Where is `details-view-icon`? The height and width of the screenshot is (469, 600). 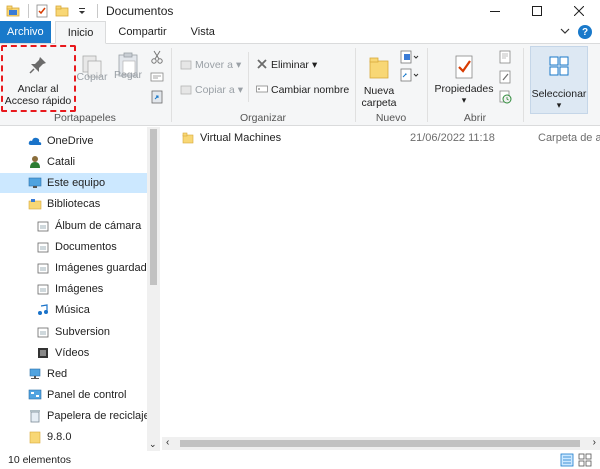 details-view-icon is located at coordinates (567, 461).